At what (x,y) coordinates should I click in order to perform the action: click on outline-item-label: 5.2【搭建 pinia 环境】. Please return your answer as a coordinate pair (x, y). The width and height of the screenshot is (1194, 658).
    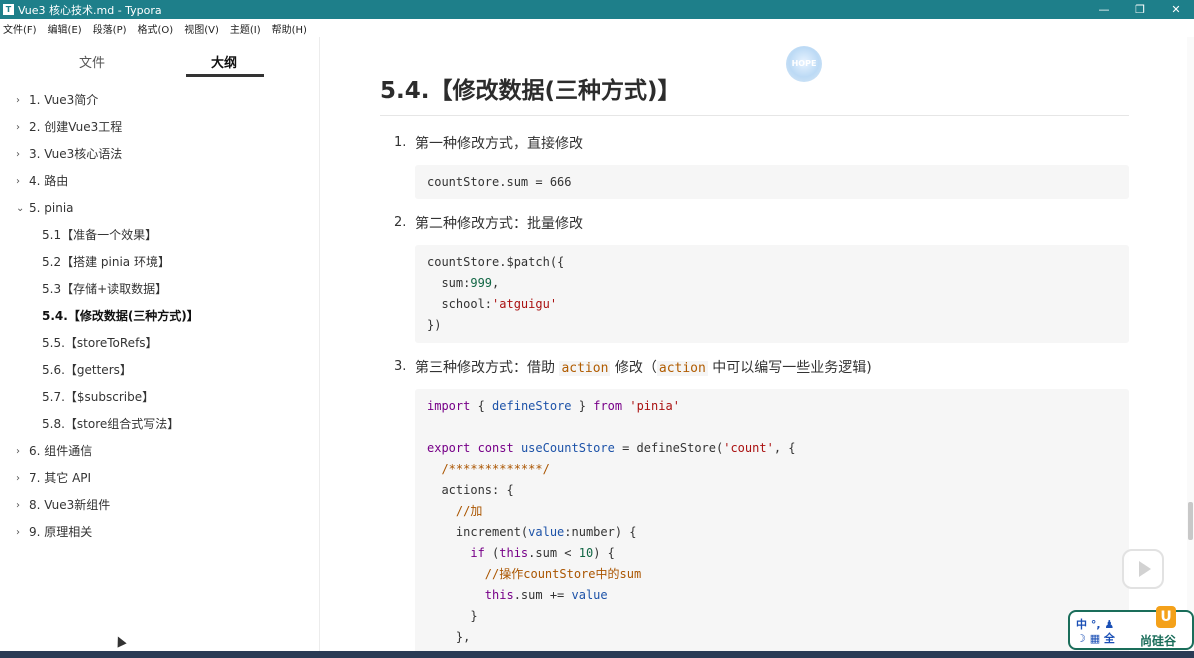
    Looking at the image, I should click on (106, 262).